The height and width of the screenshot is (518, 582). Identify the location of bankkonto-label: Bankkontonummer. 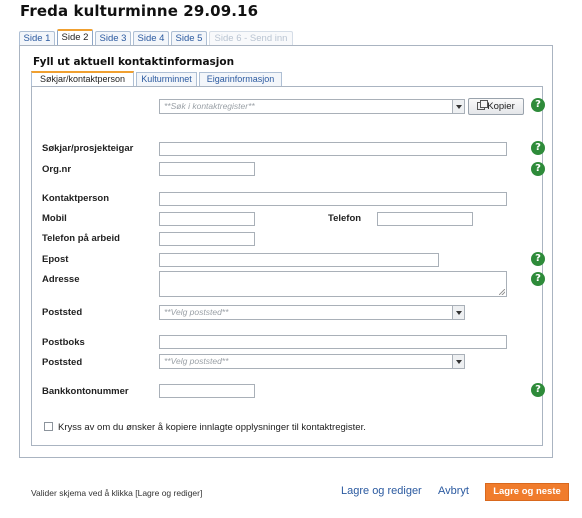
(85, 391).